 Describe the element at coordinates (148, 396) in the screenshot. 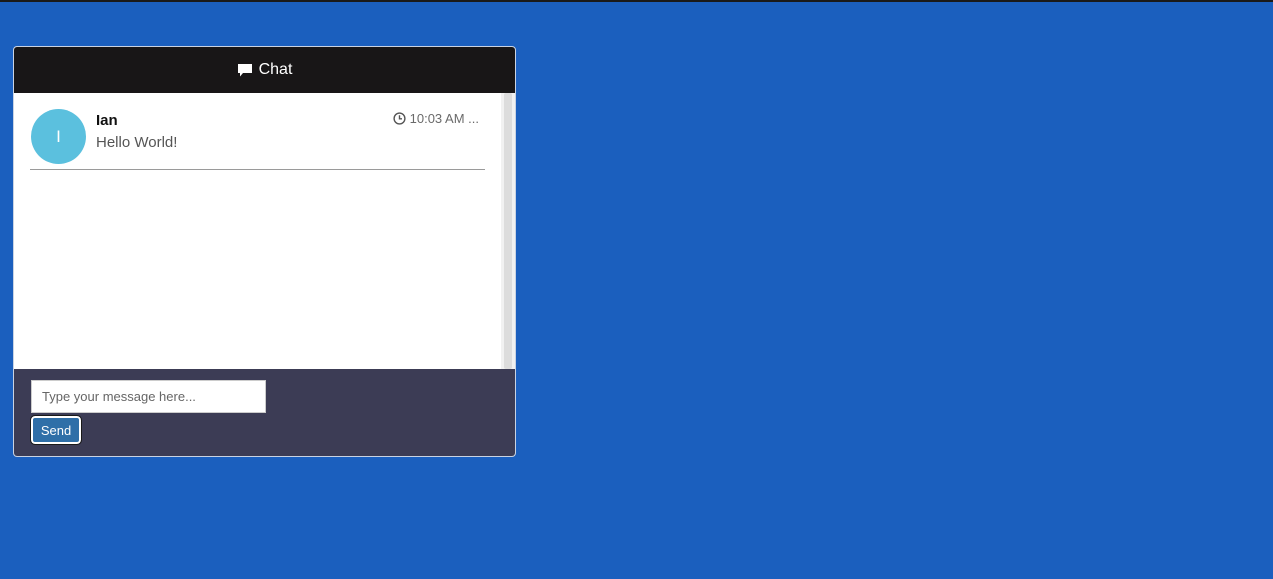

I see `message-input` at that location.